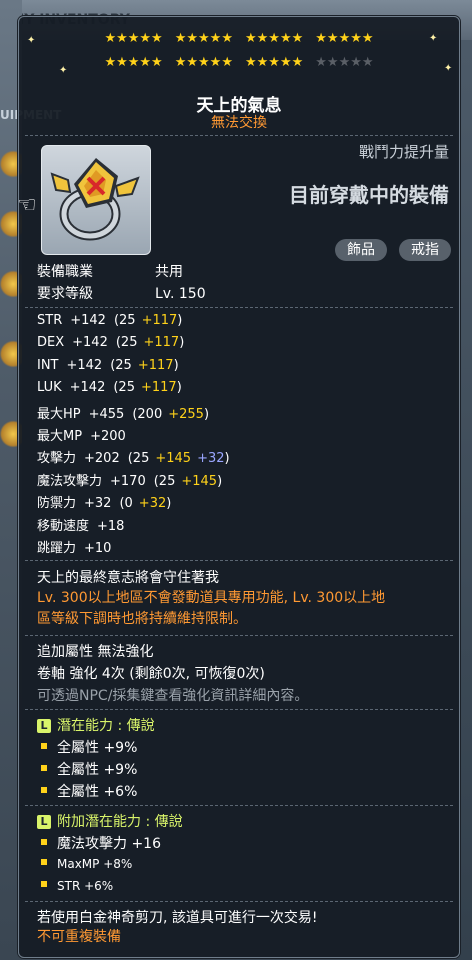 The height and width of the screenshot is (960, 472). Describe the element at coordinates (98, 548) in the screenshot. I see `stat-total: +10` at that location.